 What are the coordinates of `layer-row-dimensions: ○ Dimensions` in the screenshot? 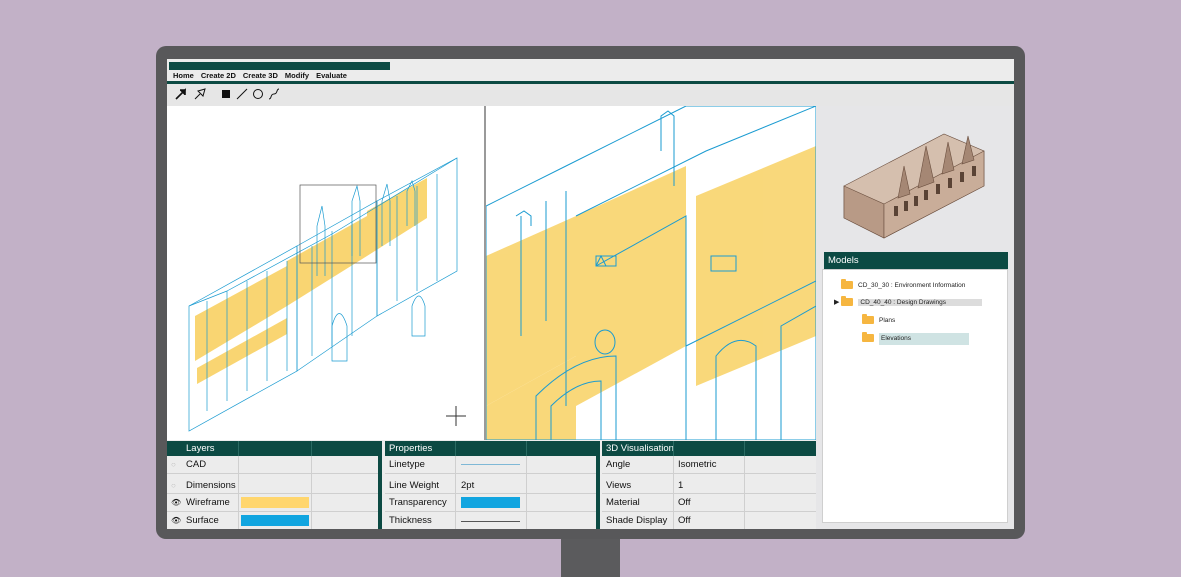 It's located at (272, 484).